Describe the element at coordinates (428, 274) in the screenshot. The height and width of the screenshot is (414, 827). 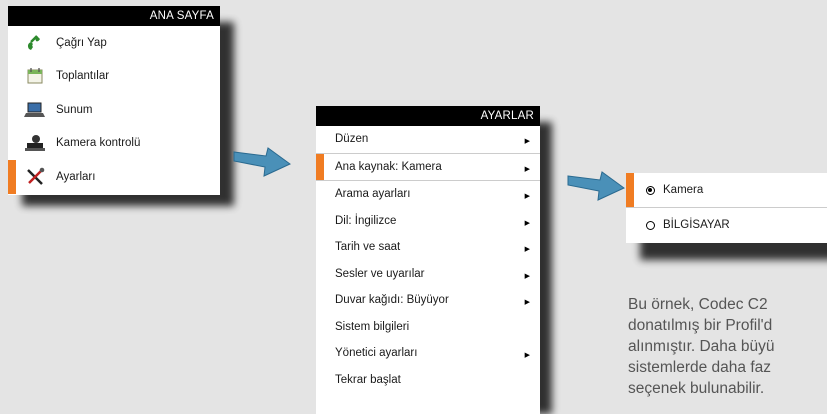
I see `settings-item-sounds-alerts: Sesler ve uyarılar ▶` at that location.